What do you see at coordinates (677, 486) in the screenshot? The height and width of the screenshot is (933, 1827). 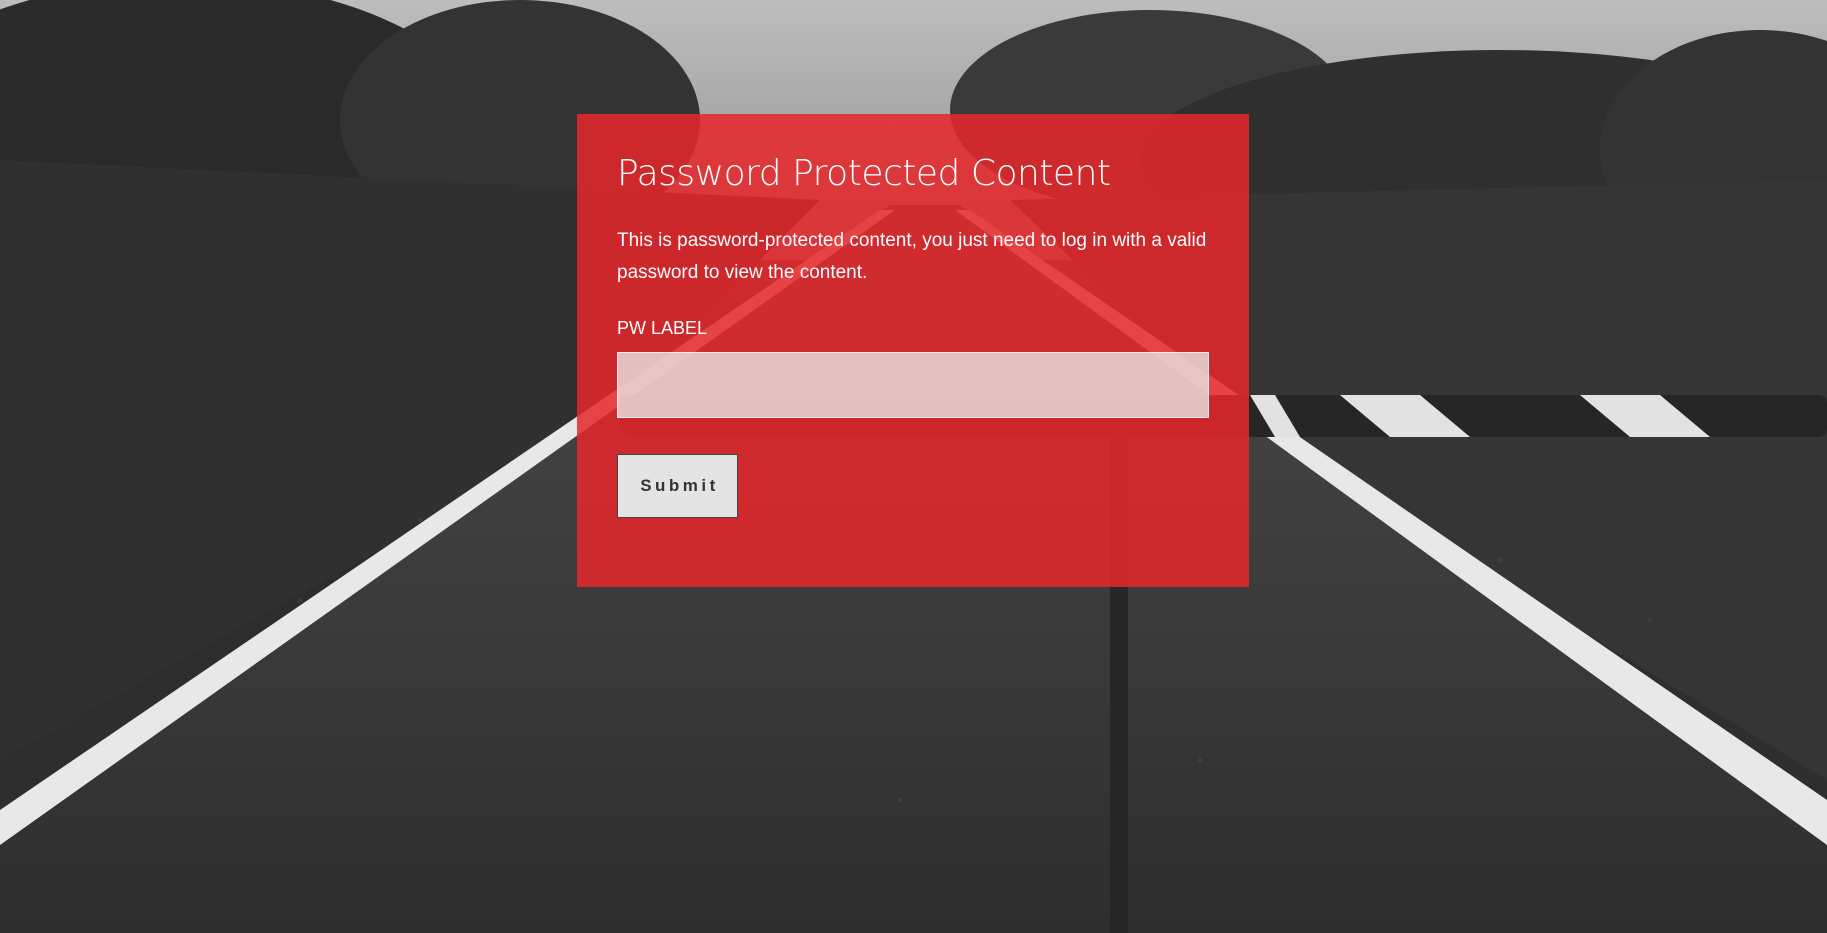 I see `submit-button: Submit` at bounding box center [677, 486].